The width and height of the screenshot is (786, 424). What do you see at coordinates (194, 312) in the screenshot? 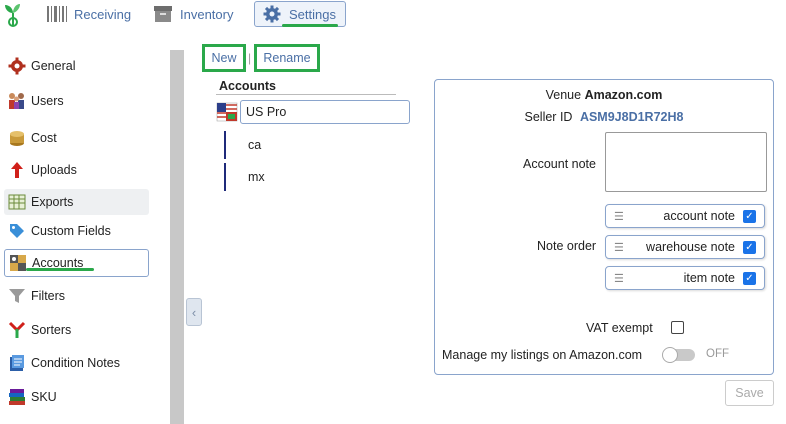
I see `collapse-chevron-left-icon: ‹` at bounding box center [194, 312].